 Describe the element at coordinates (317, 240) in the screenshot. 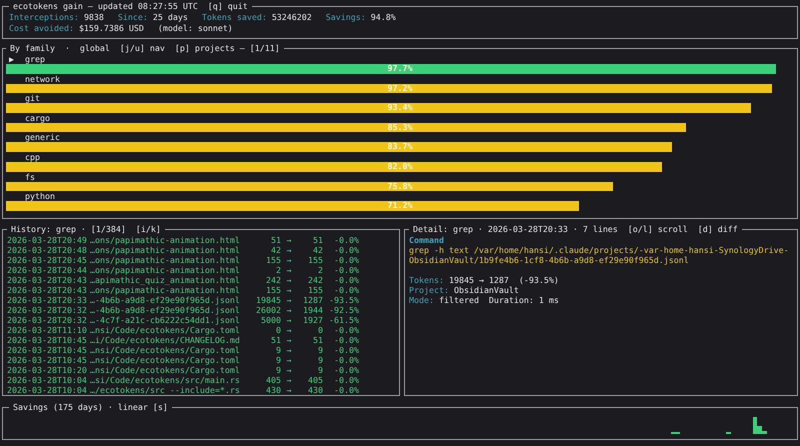

I see `after-cell-text: 51` at that location.